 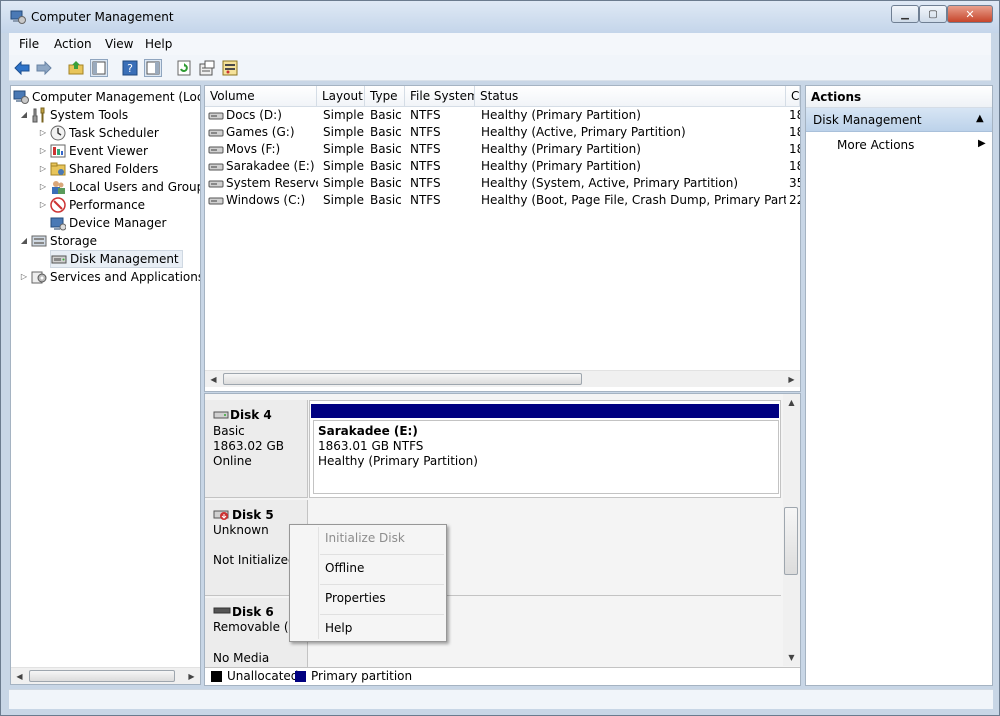 I want to click on refresh-button, so click(x=184, y=68).